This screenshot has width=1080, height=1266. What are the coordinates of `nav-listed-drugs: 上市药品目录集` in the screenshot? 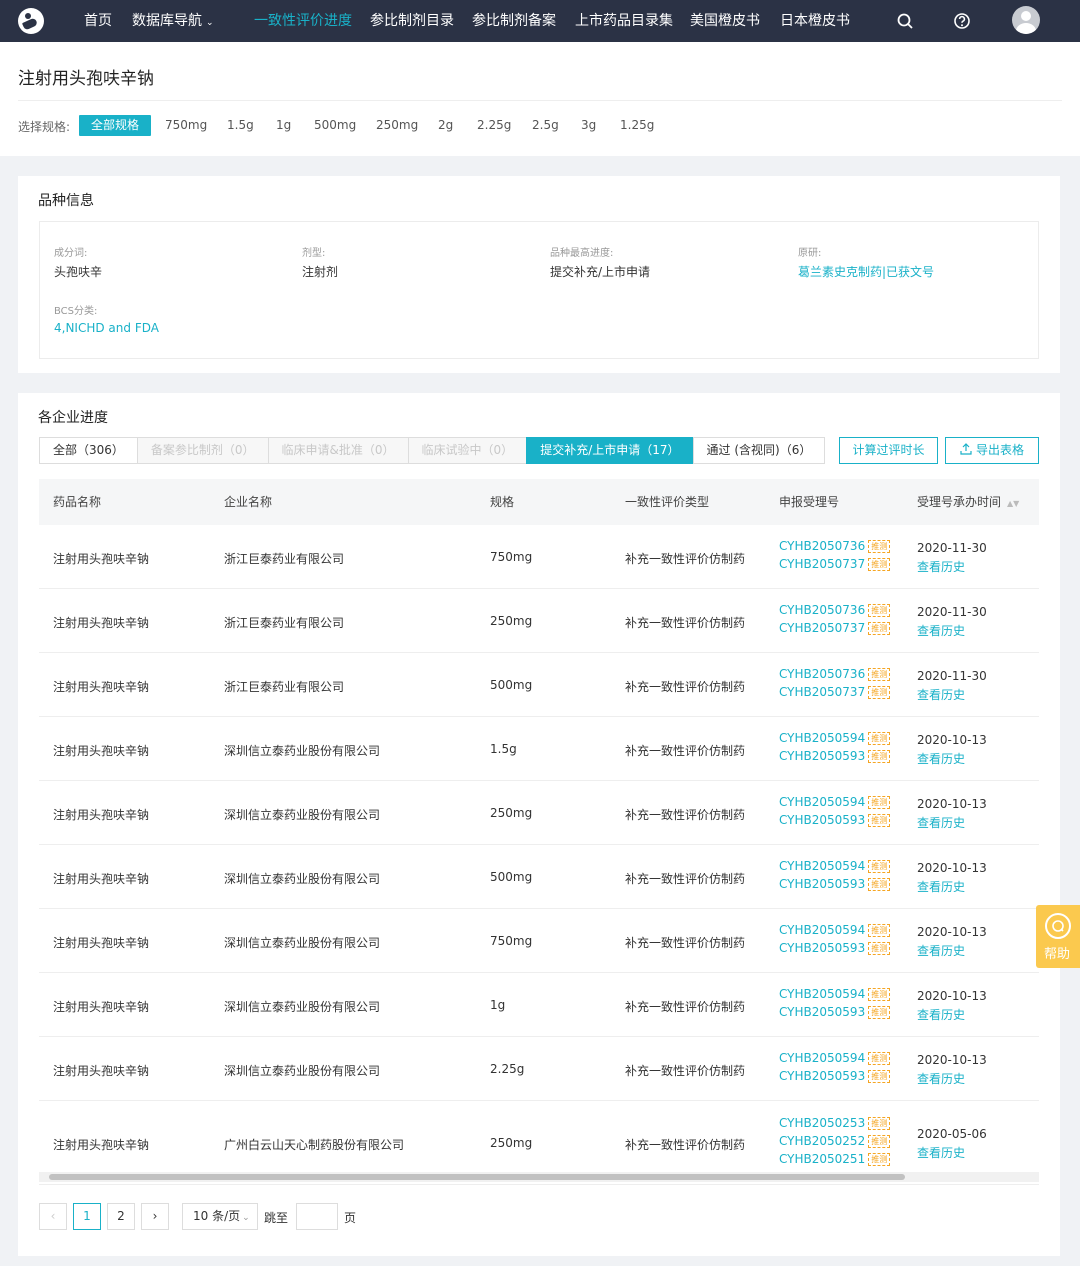 It's located at (624, 21).